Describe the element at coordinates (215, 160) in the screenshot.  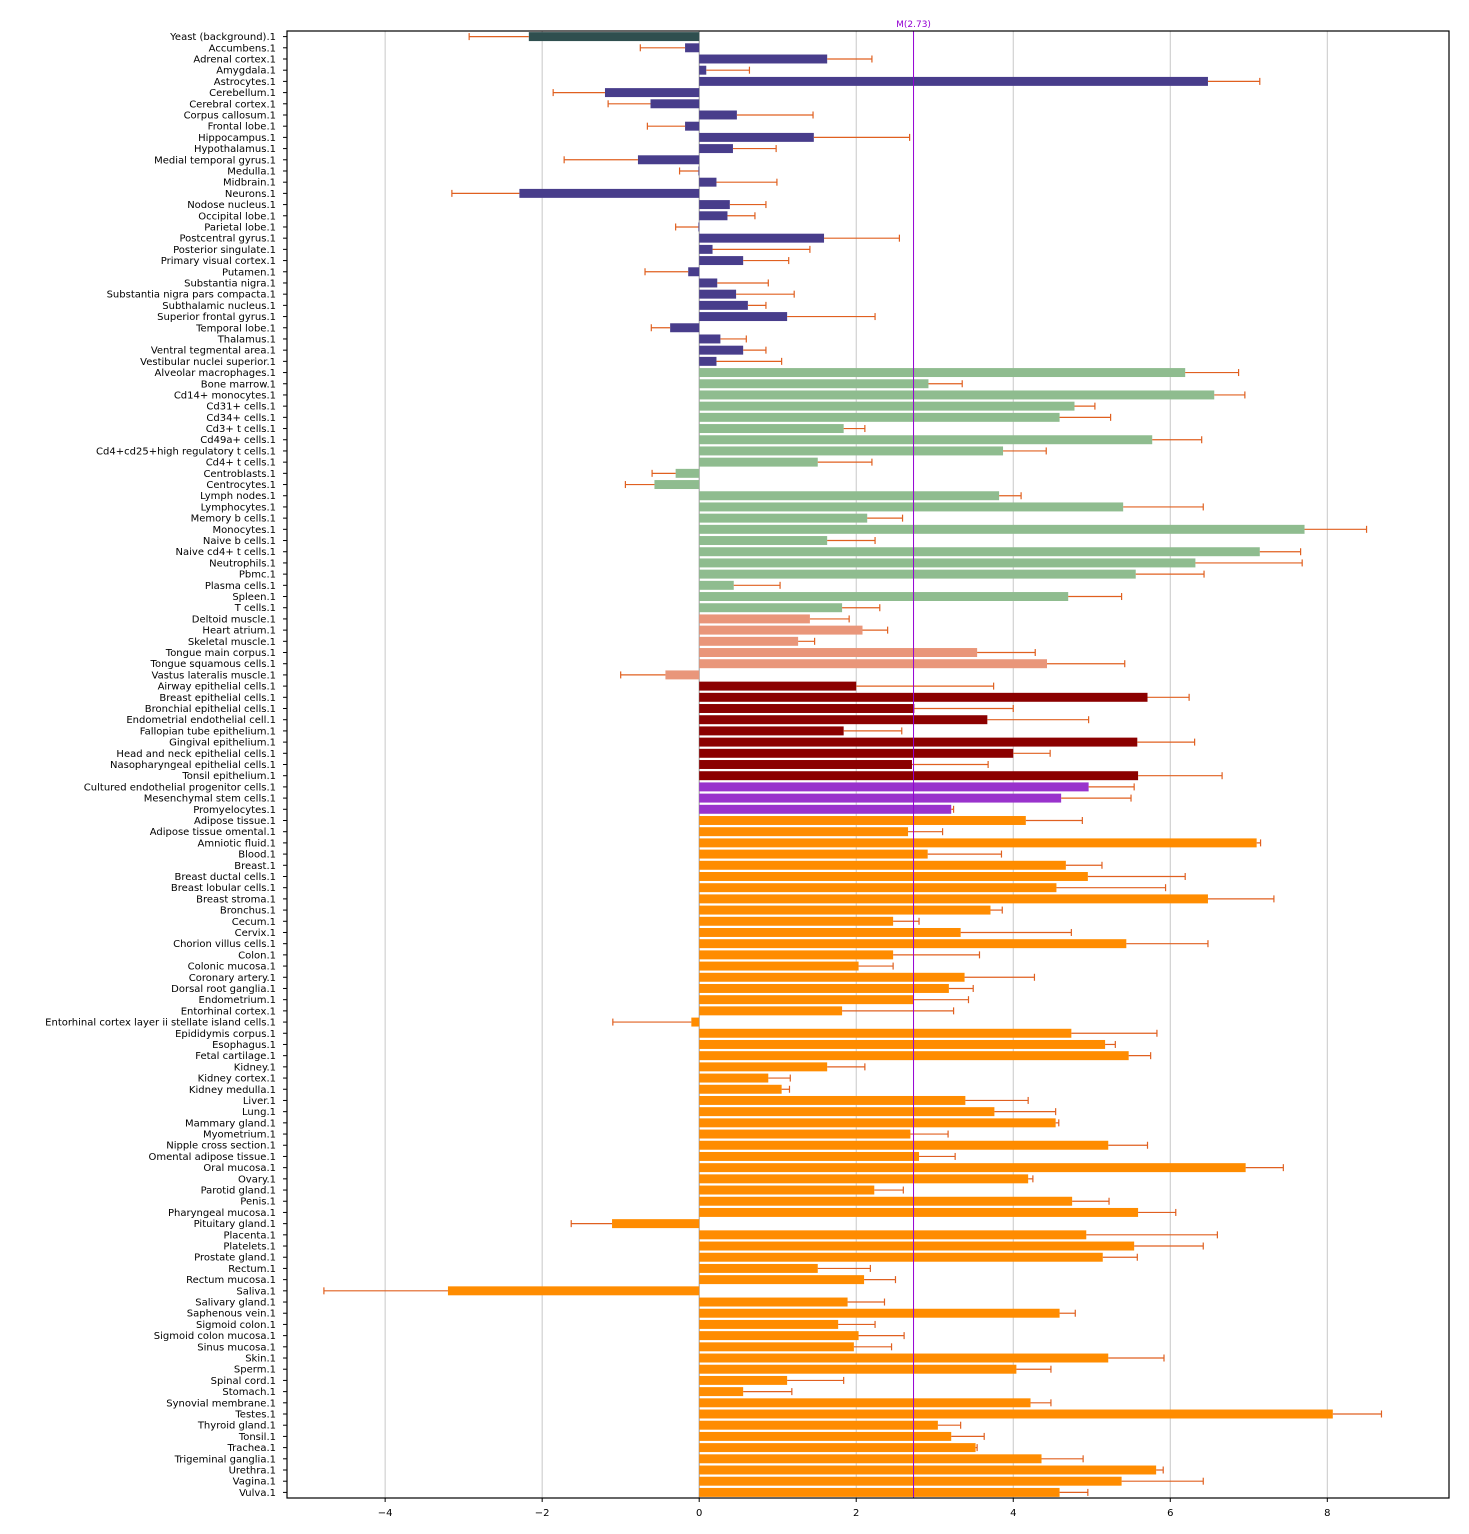
I see `y-tick-label: Medial temporal gyrus.1` at that location.